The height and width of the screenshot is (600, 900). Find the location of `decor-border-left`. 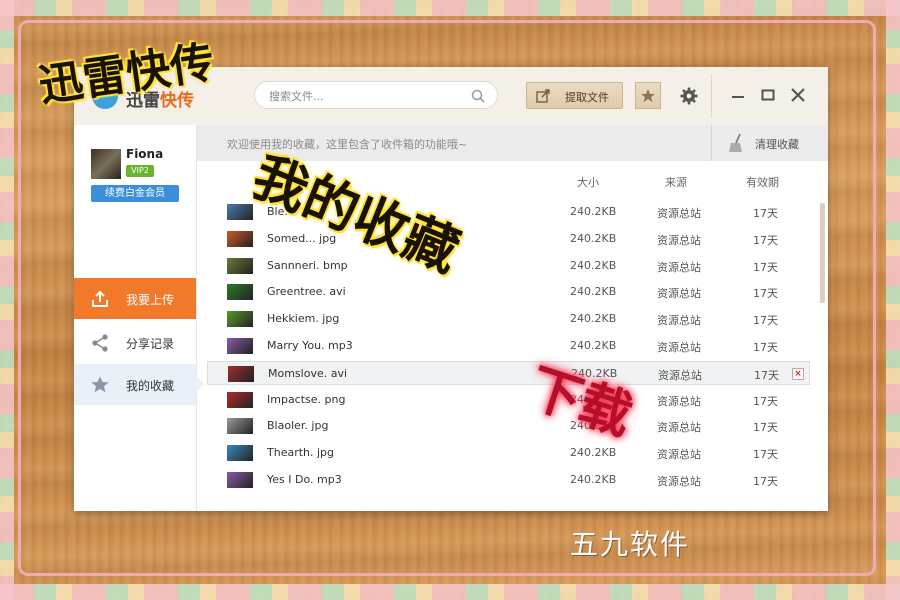

decor-border-left is located at coordinates (7, 300).